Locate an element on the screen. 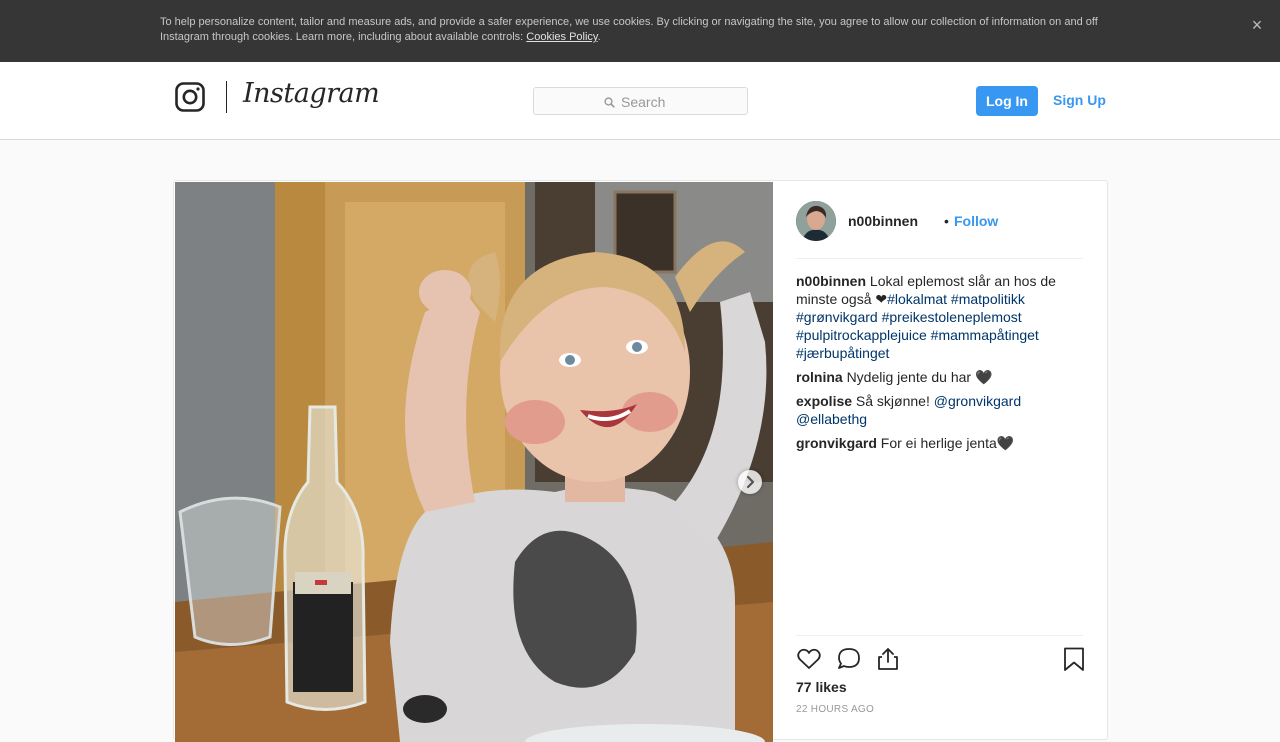 This screenshot has width=1280, height=742. comment-icon is located at coordinates (849, 659).